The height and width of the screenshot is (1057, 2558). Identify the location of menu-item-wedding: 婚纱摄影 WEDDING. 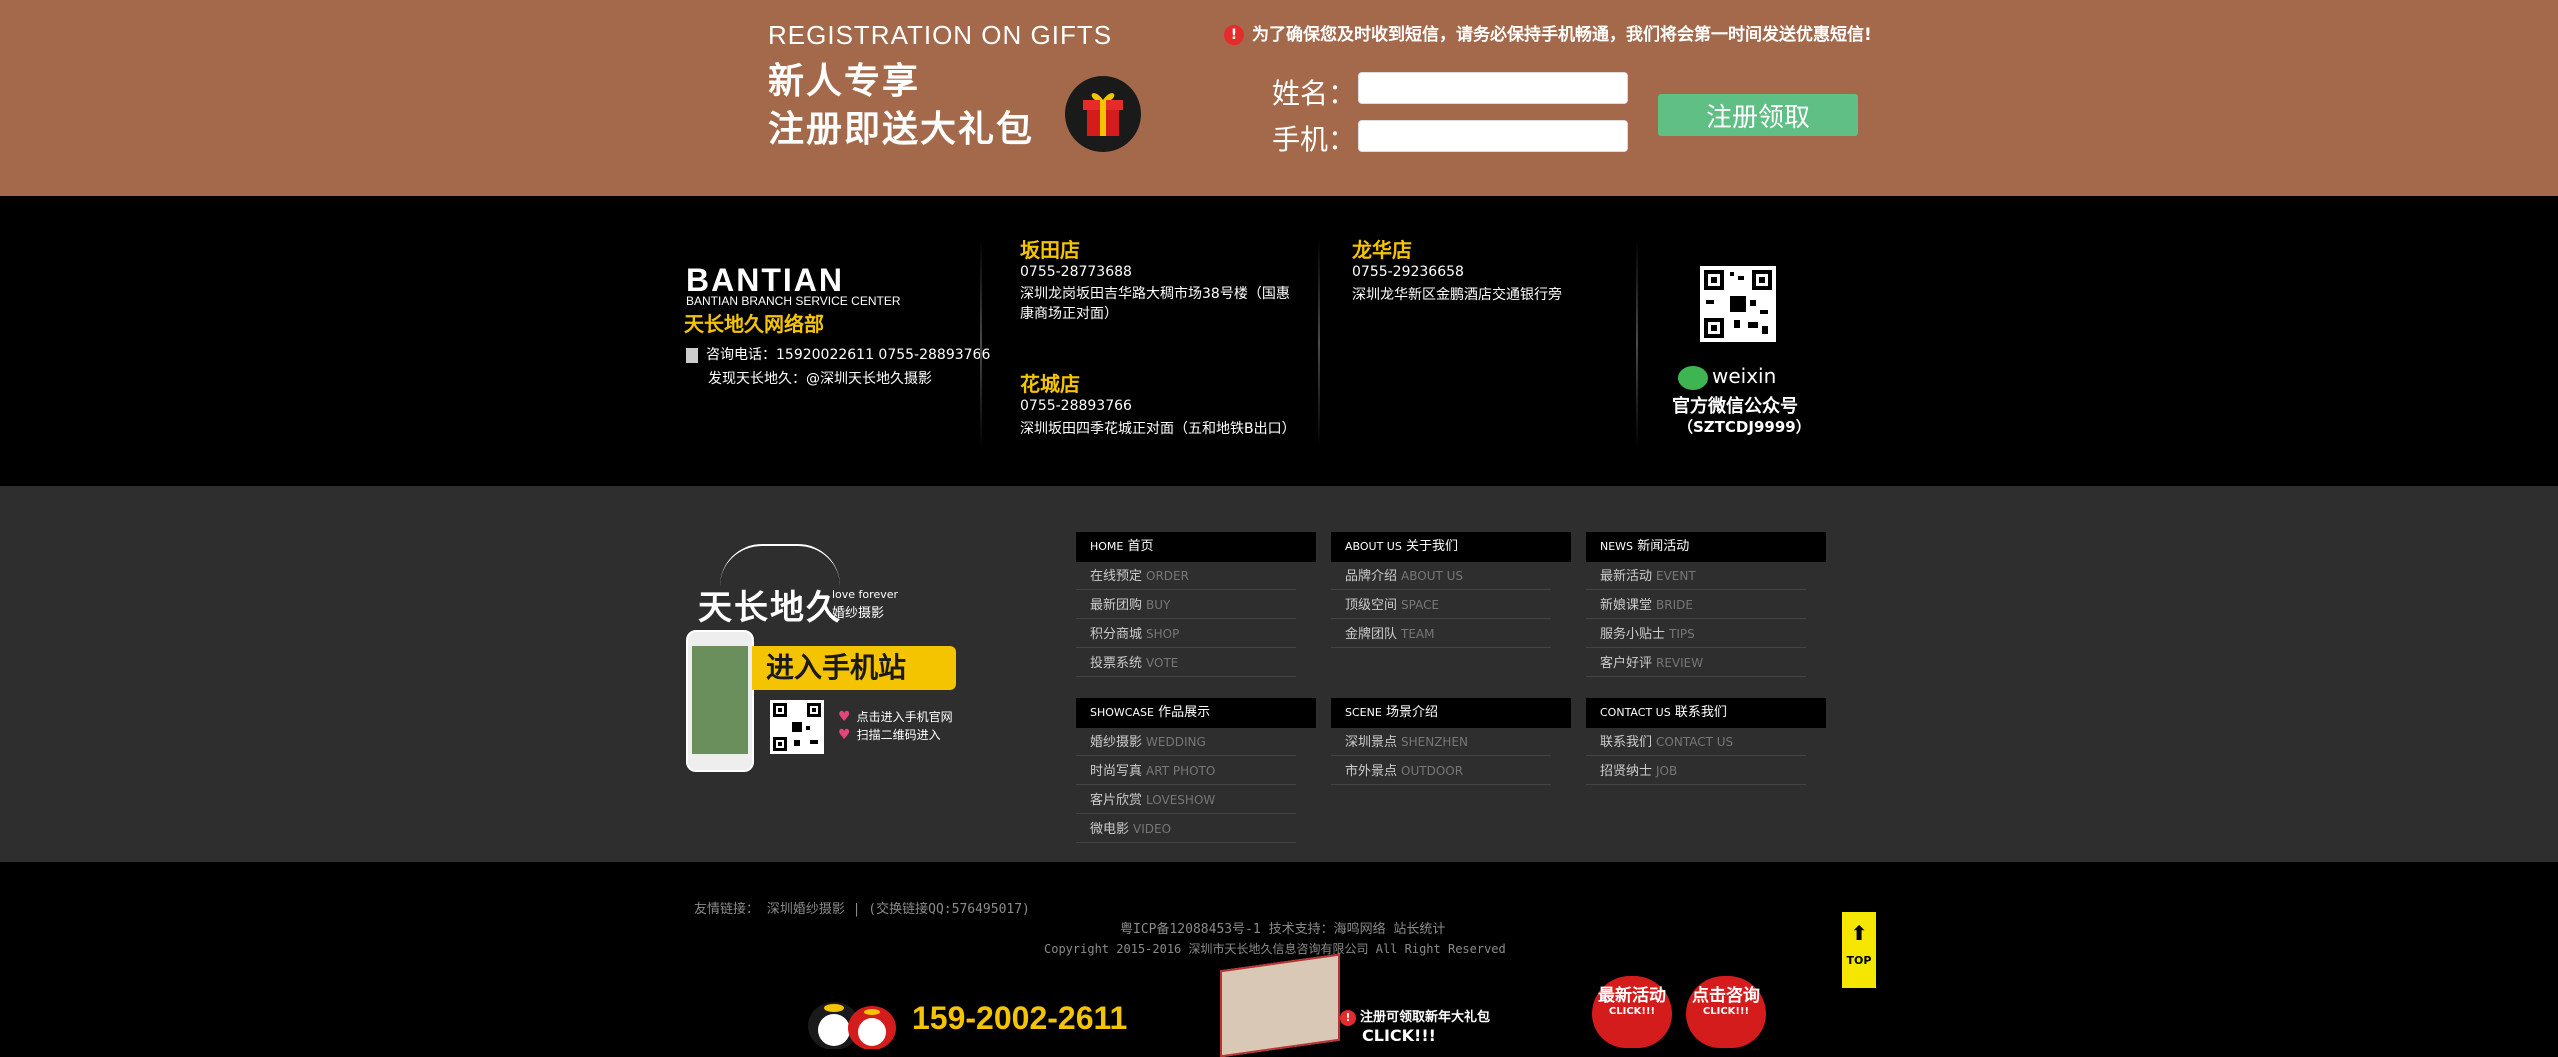
(1186, 742).